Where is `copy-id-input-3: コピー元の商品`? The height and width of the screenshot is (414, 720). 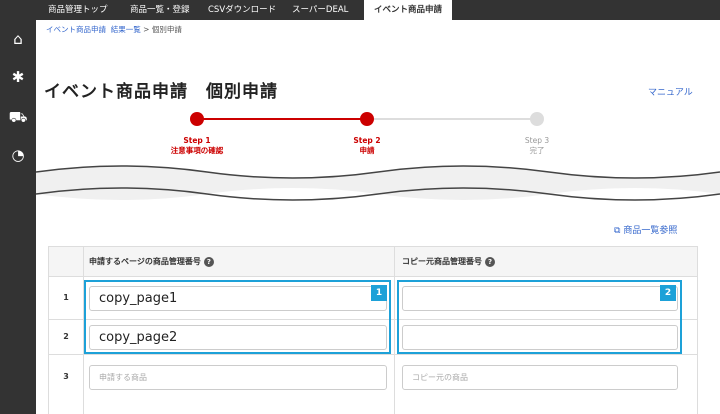 copy-id-input-3: コピー元の商品 is located at coordinates (540, 377).